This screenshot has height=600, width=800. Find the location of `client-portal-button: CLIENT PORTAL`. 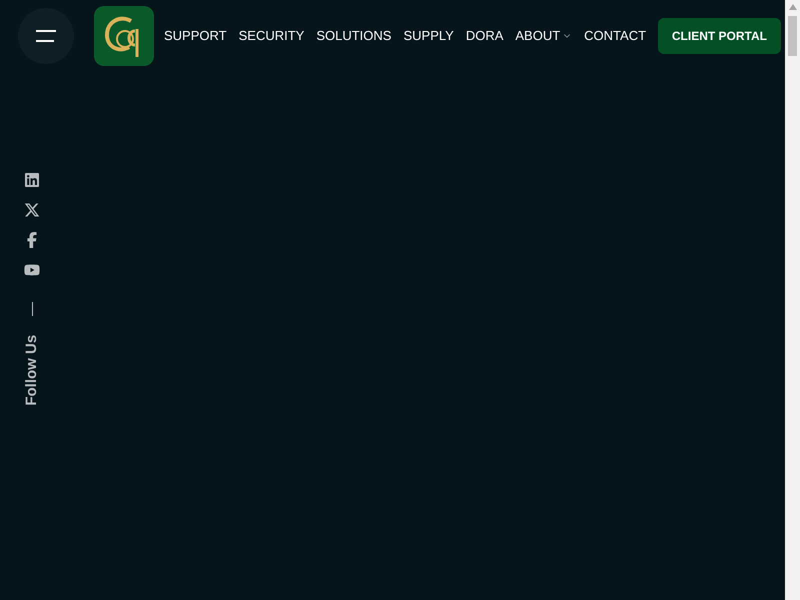

client-portal-button: CLIENT PORTAL is located at coordinates (719, 36).